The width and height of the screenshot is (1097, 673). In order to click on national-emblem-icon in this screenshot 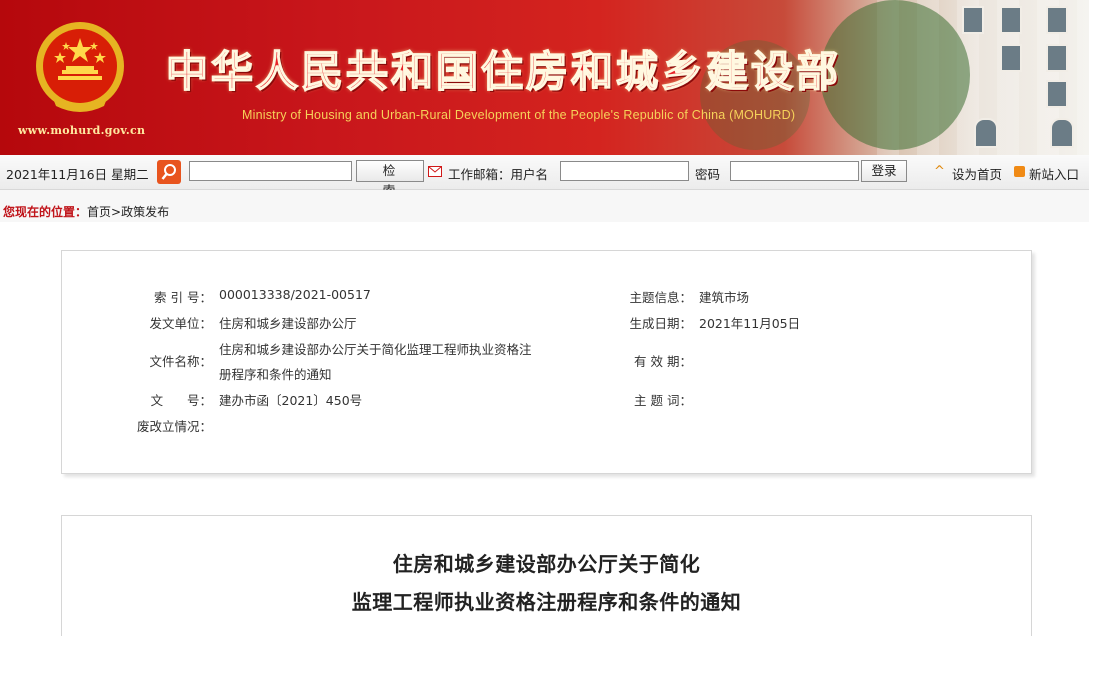, I will do `click(80, 67)`.